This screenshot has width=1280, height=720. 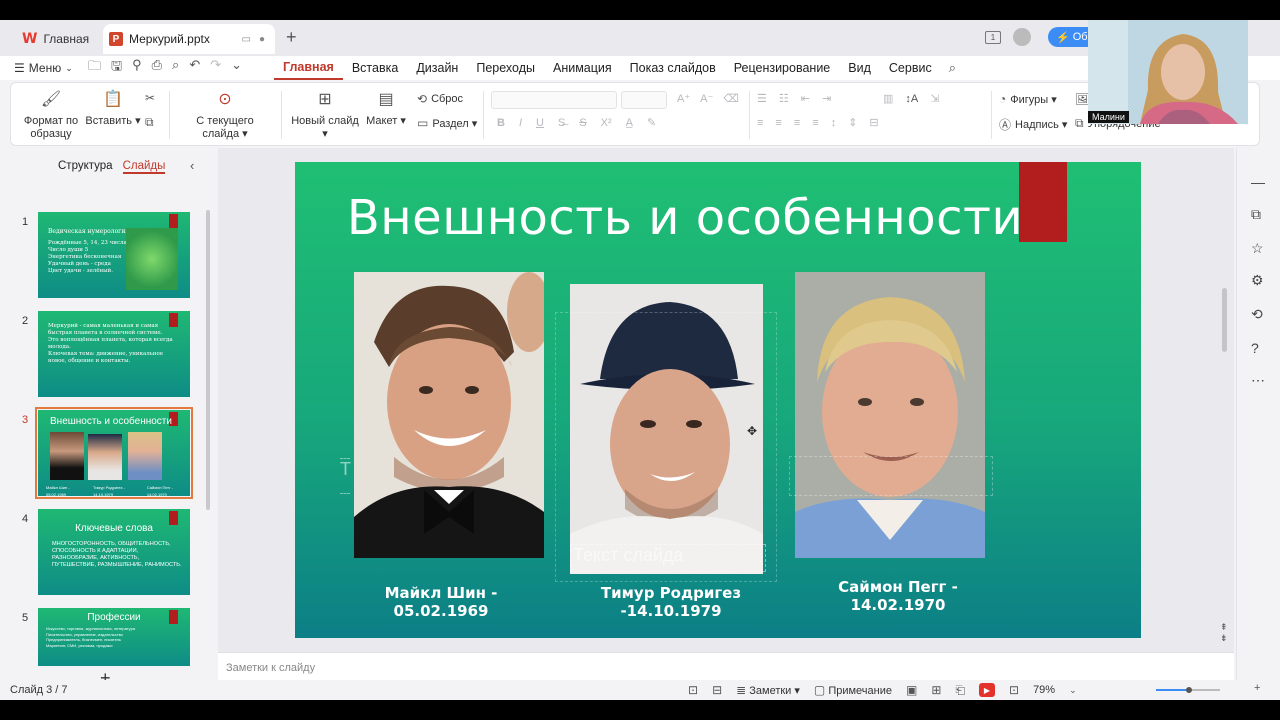 I want to click on caption-timur-rodriguez: Тимур Родригез -14.10.1979, so click(x=671, y=602).